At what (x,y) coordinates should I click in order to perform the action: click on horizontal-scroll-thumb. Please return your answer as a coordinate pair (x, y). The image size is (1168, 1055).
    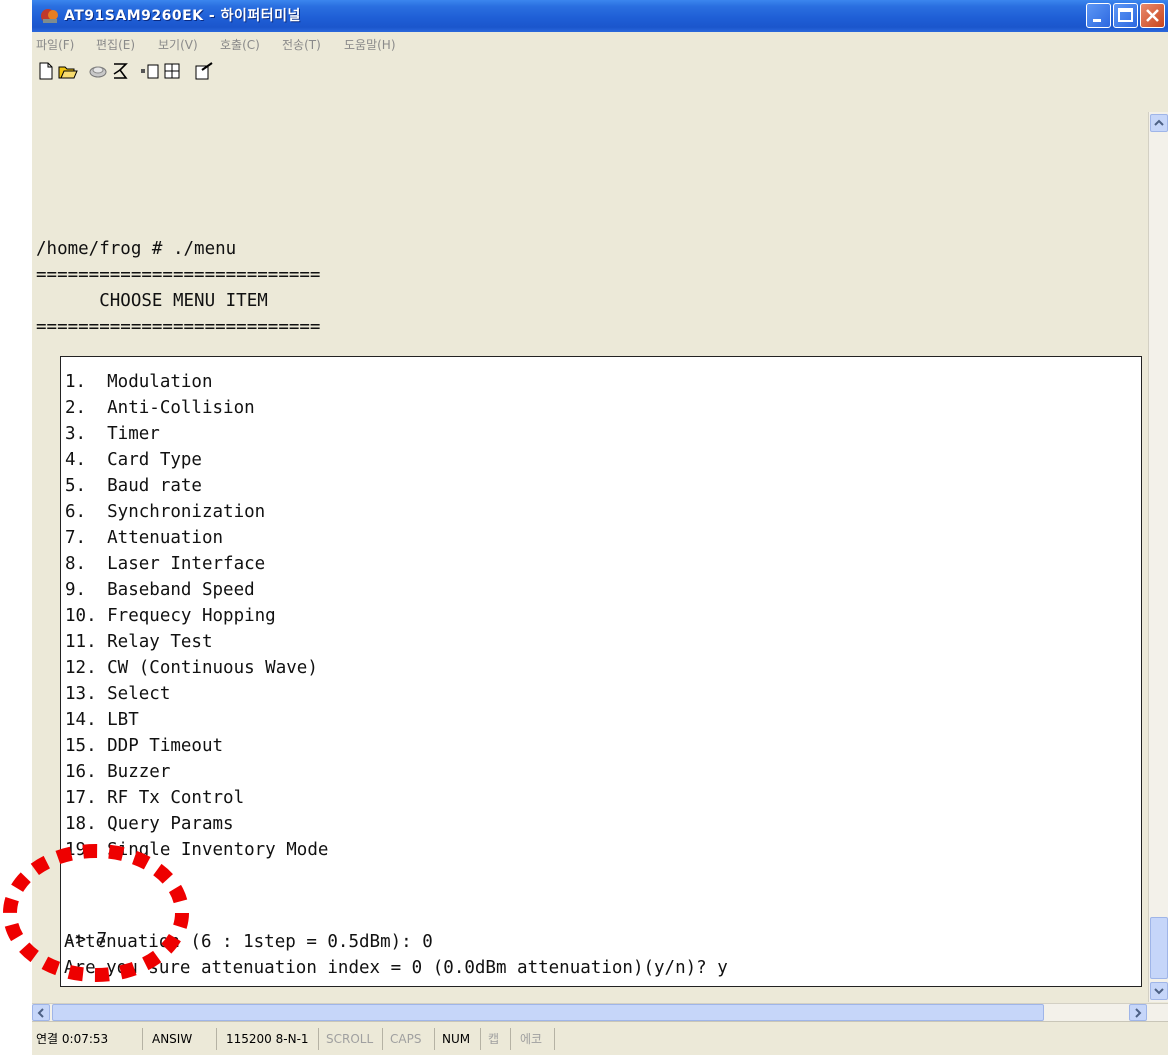
    Looking at the image, I should click on (548, 1012).